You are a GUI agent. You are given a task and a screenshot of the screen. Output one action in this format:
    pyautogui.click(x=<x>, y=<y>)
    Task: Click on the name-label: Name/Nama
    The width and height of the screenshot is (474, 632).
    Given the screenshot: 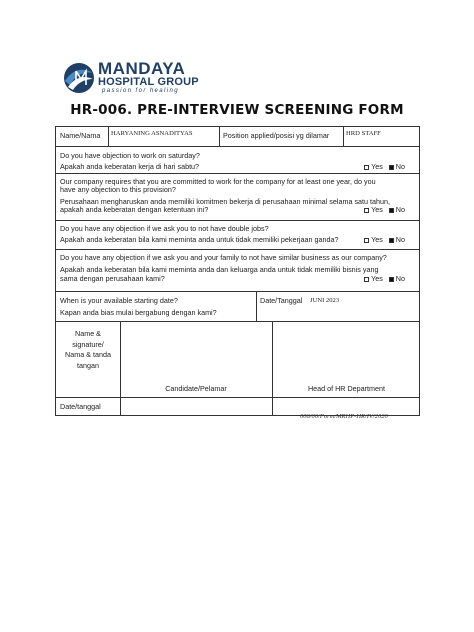 What is the action you would take?
    pyautogui.click(x=80, y=135)
    